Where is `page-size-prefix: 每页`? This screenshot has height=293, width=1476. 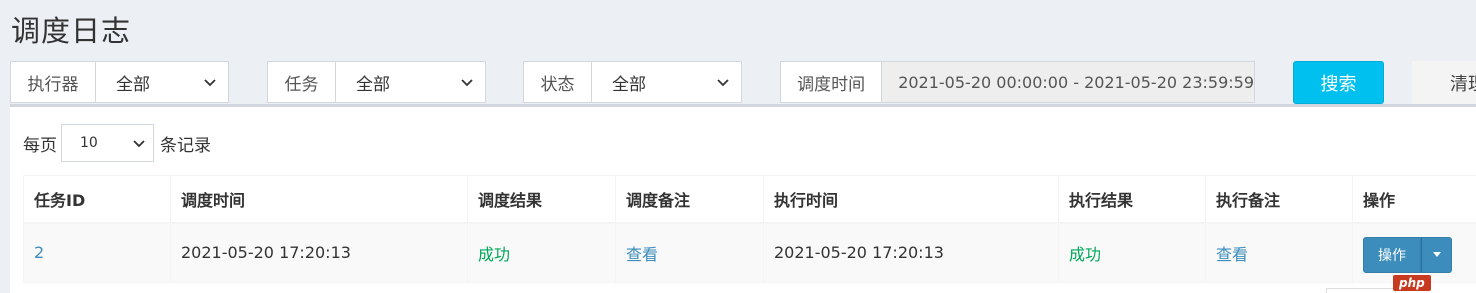 page-size-prefix: 每页 is located at coordinates (40, 145).